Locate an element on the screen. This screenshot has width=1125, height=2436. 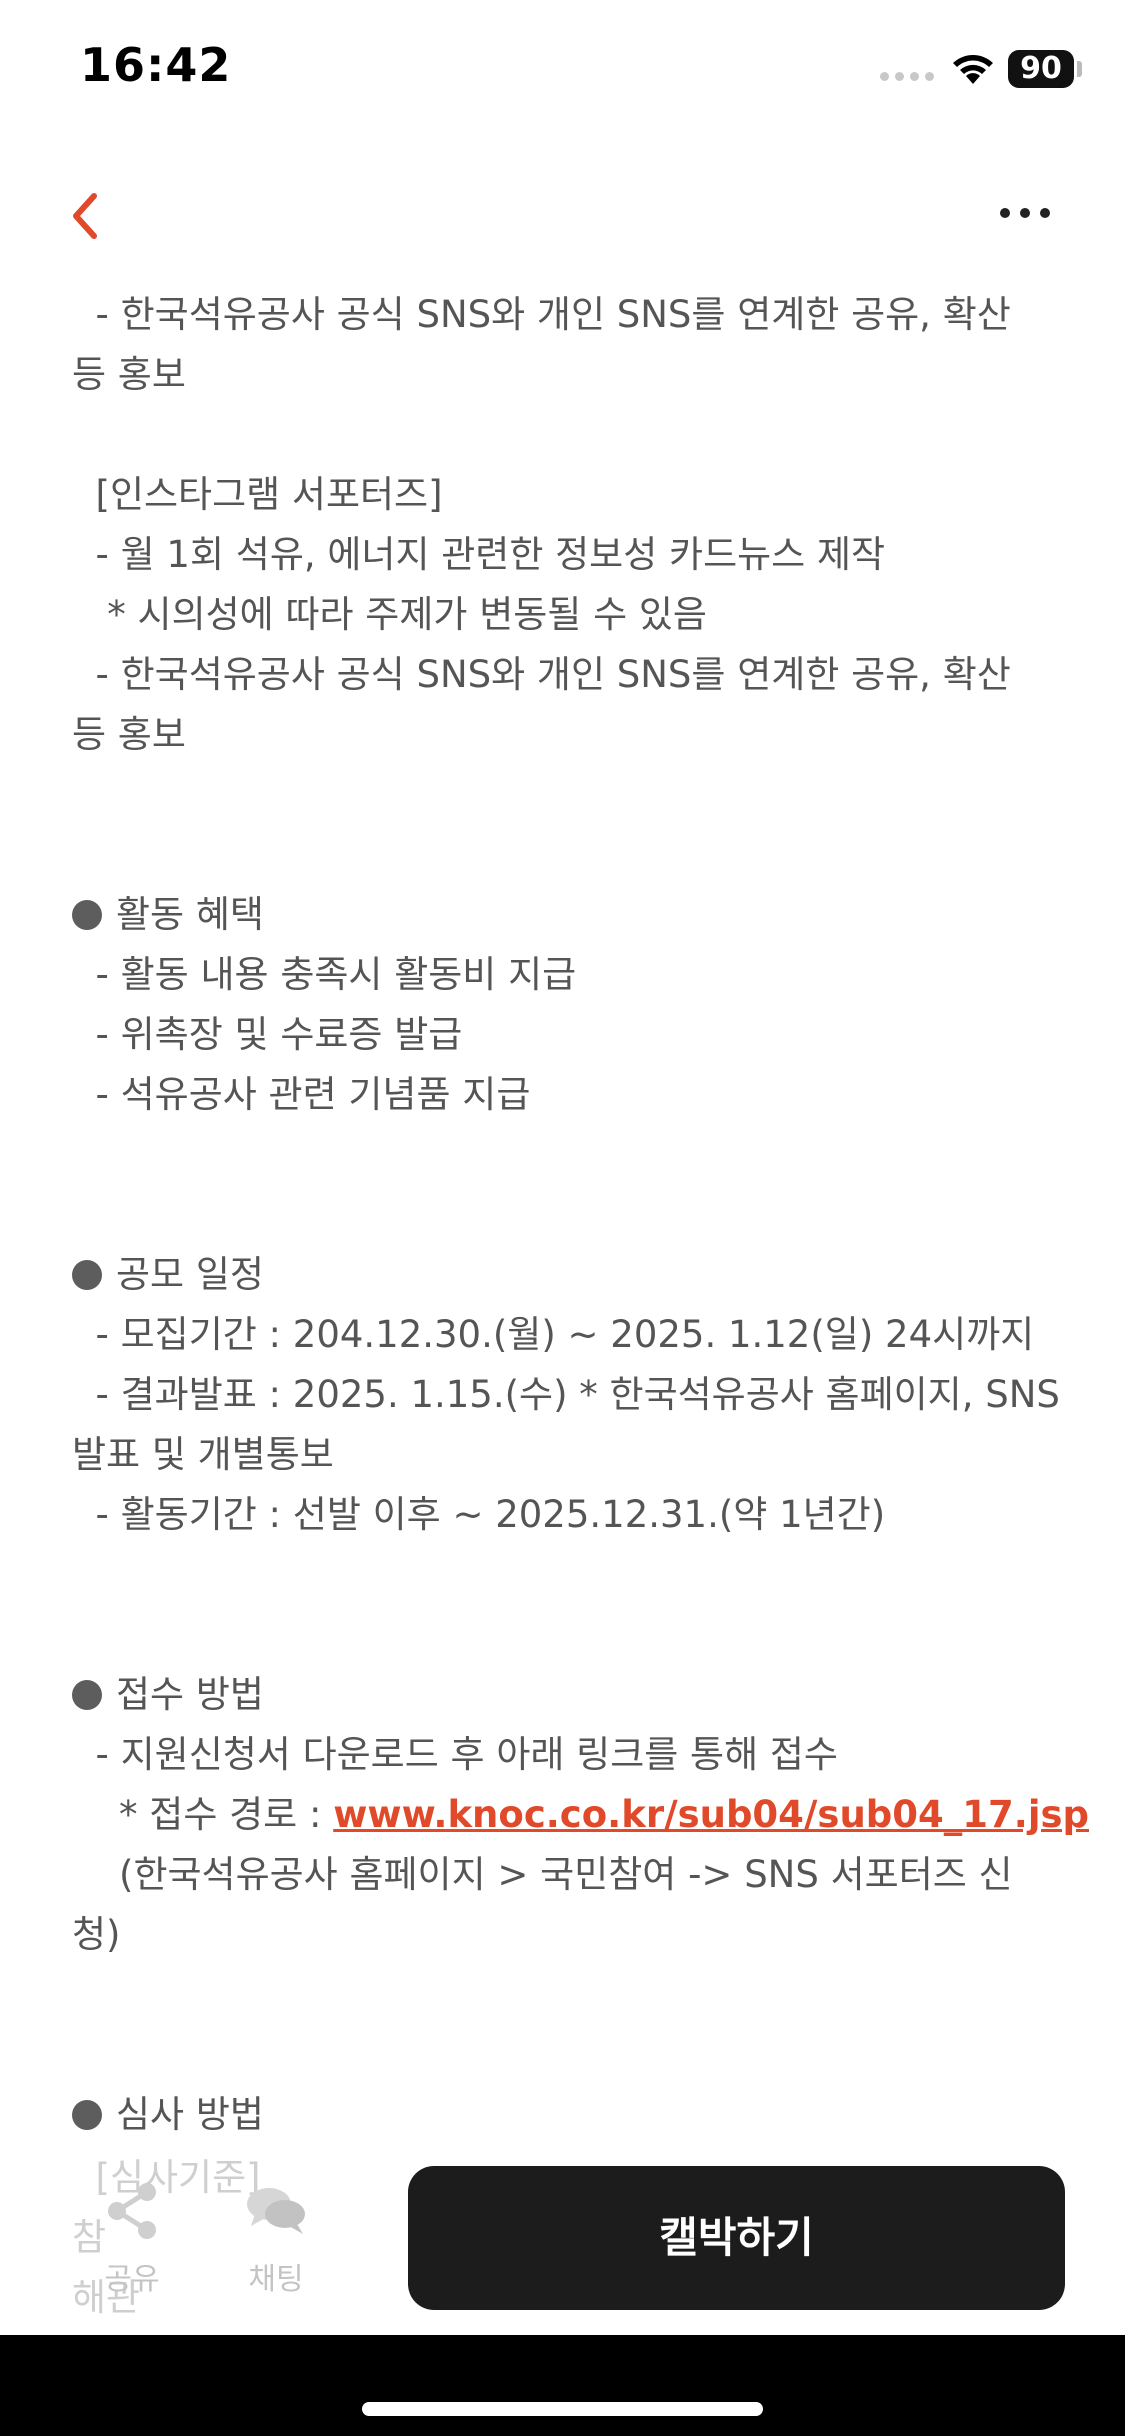
bookmark-calendar-button: 캘박하기 is located at coordinates (736, 2238).